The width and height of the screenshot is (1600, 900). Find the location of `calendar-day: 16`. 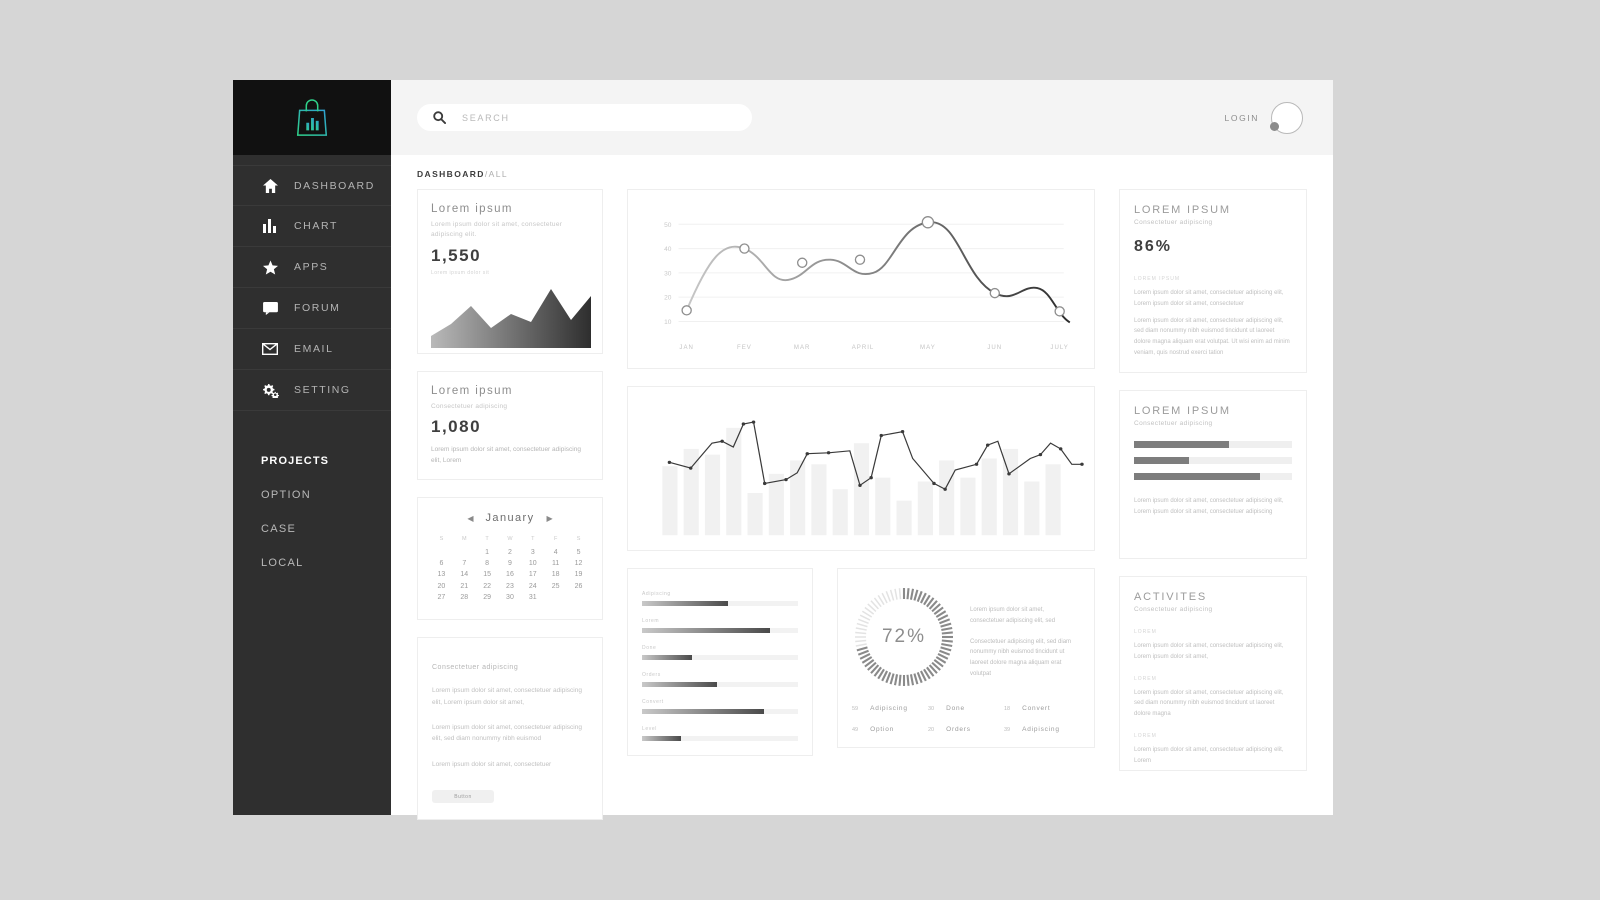

calendar-day: 16 is located at coordinates (510, 574).